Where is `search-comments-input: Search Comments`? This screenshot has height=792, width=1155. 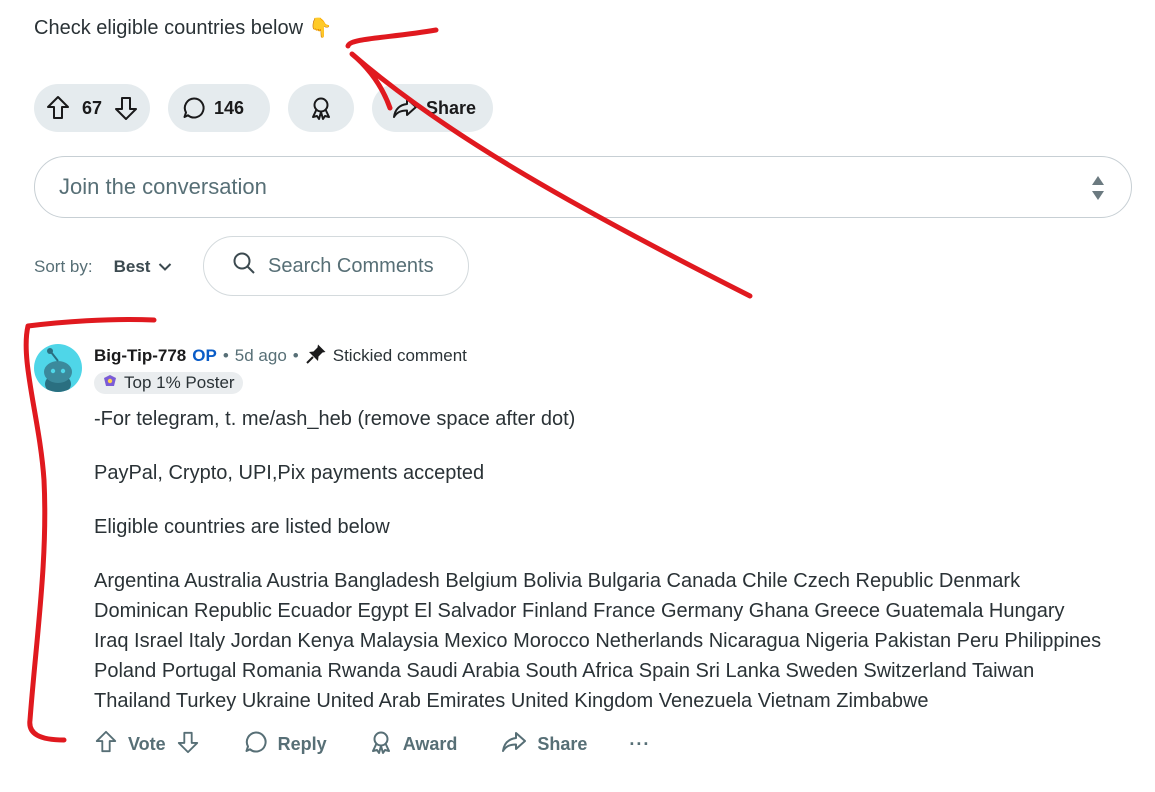 search-comments-input: Search Comments is located at coordinates (336, 266).